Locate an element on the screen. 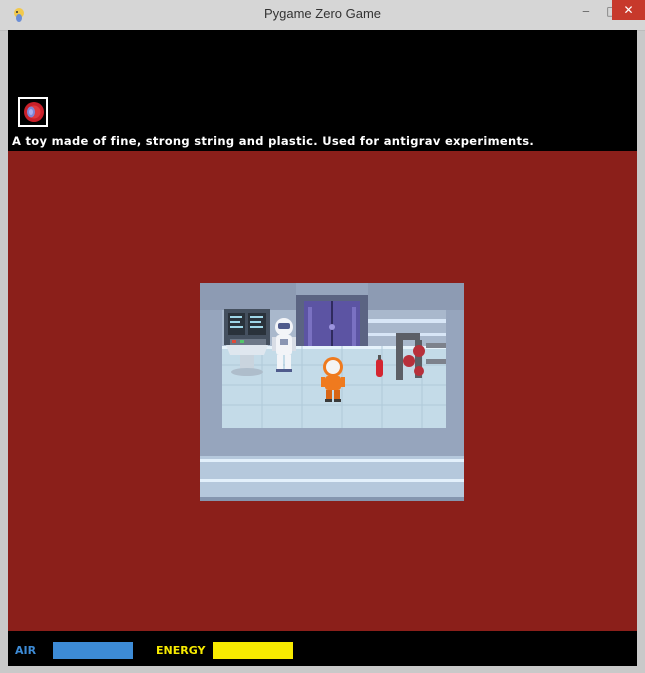 This screenshot has width=645, height=673. status-bar: AIR ENERGY is located at coordinates (322, 648).